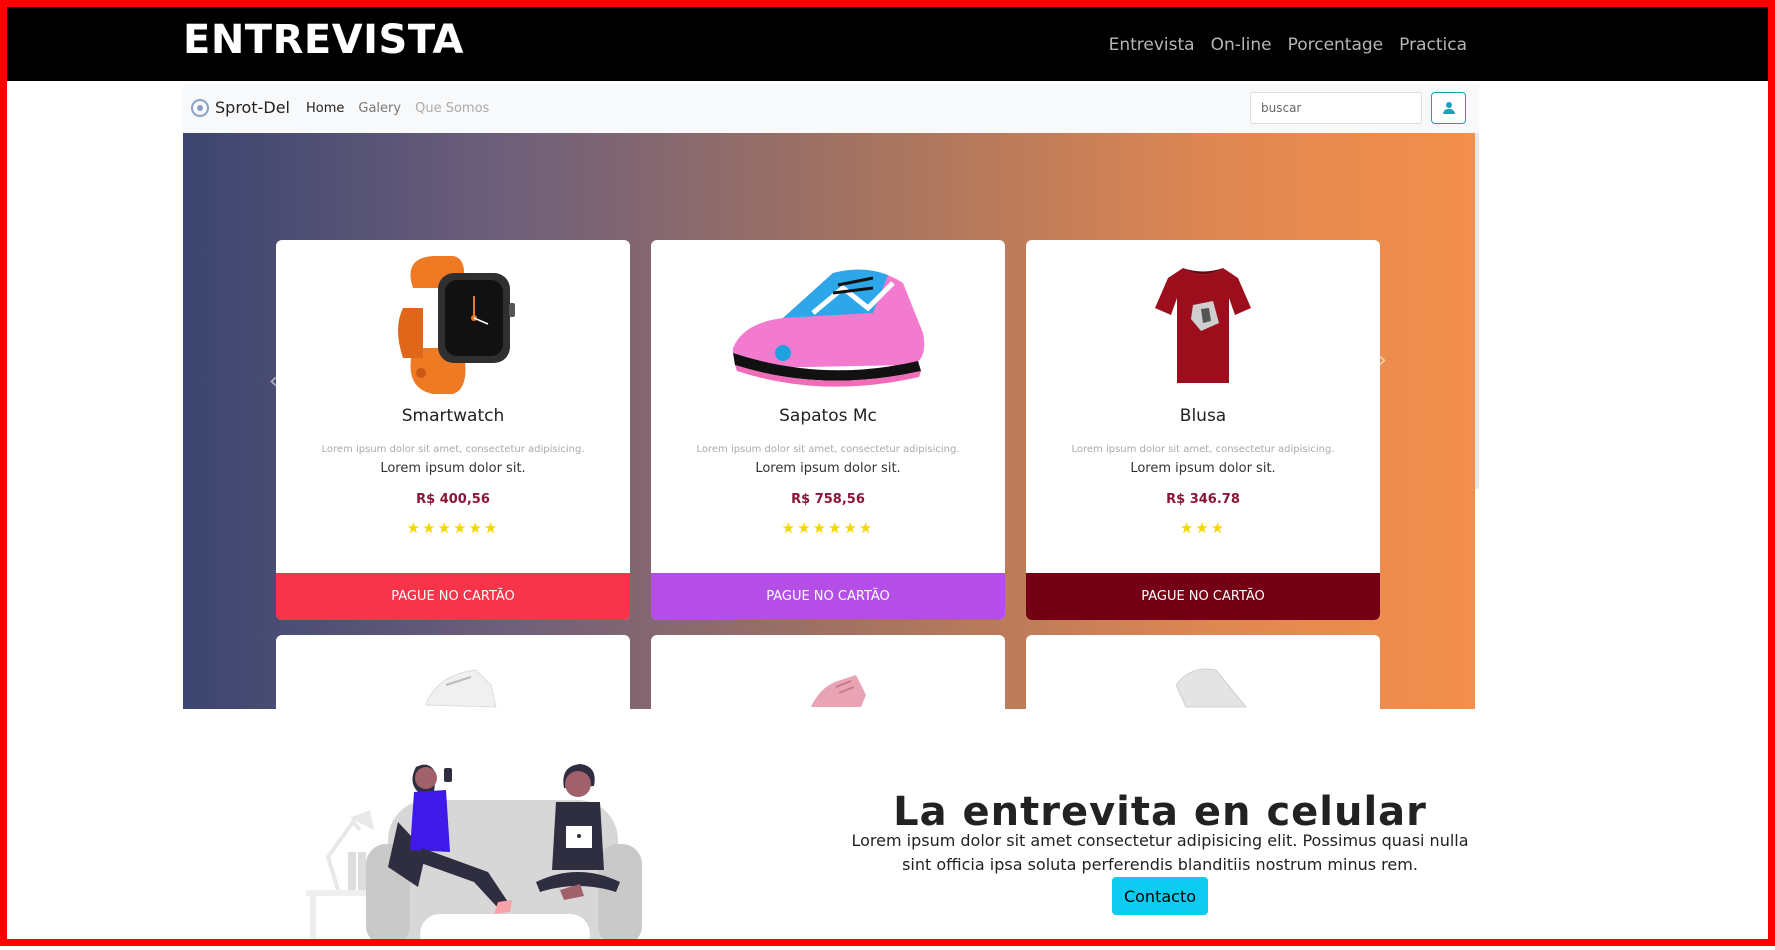  I want to click on product-title: Smartwatch, so click(453, 416).